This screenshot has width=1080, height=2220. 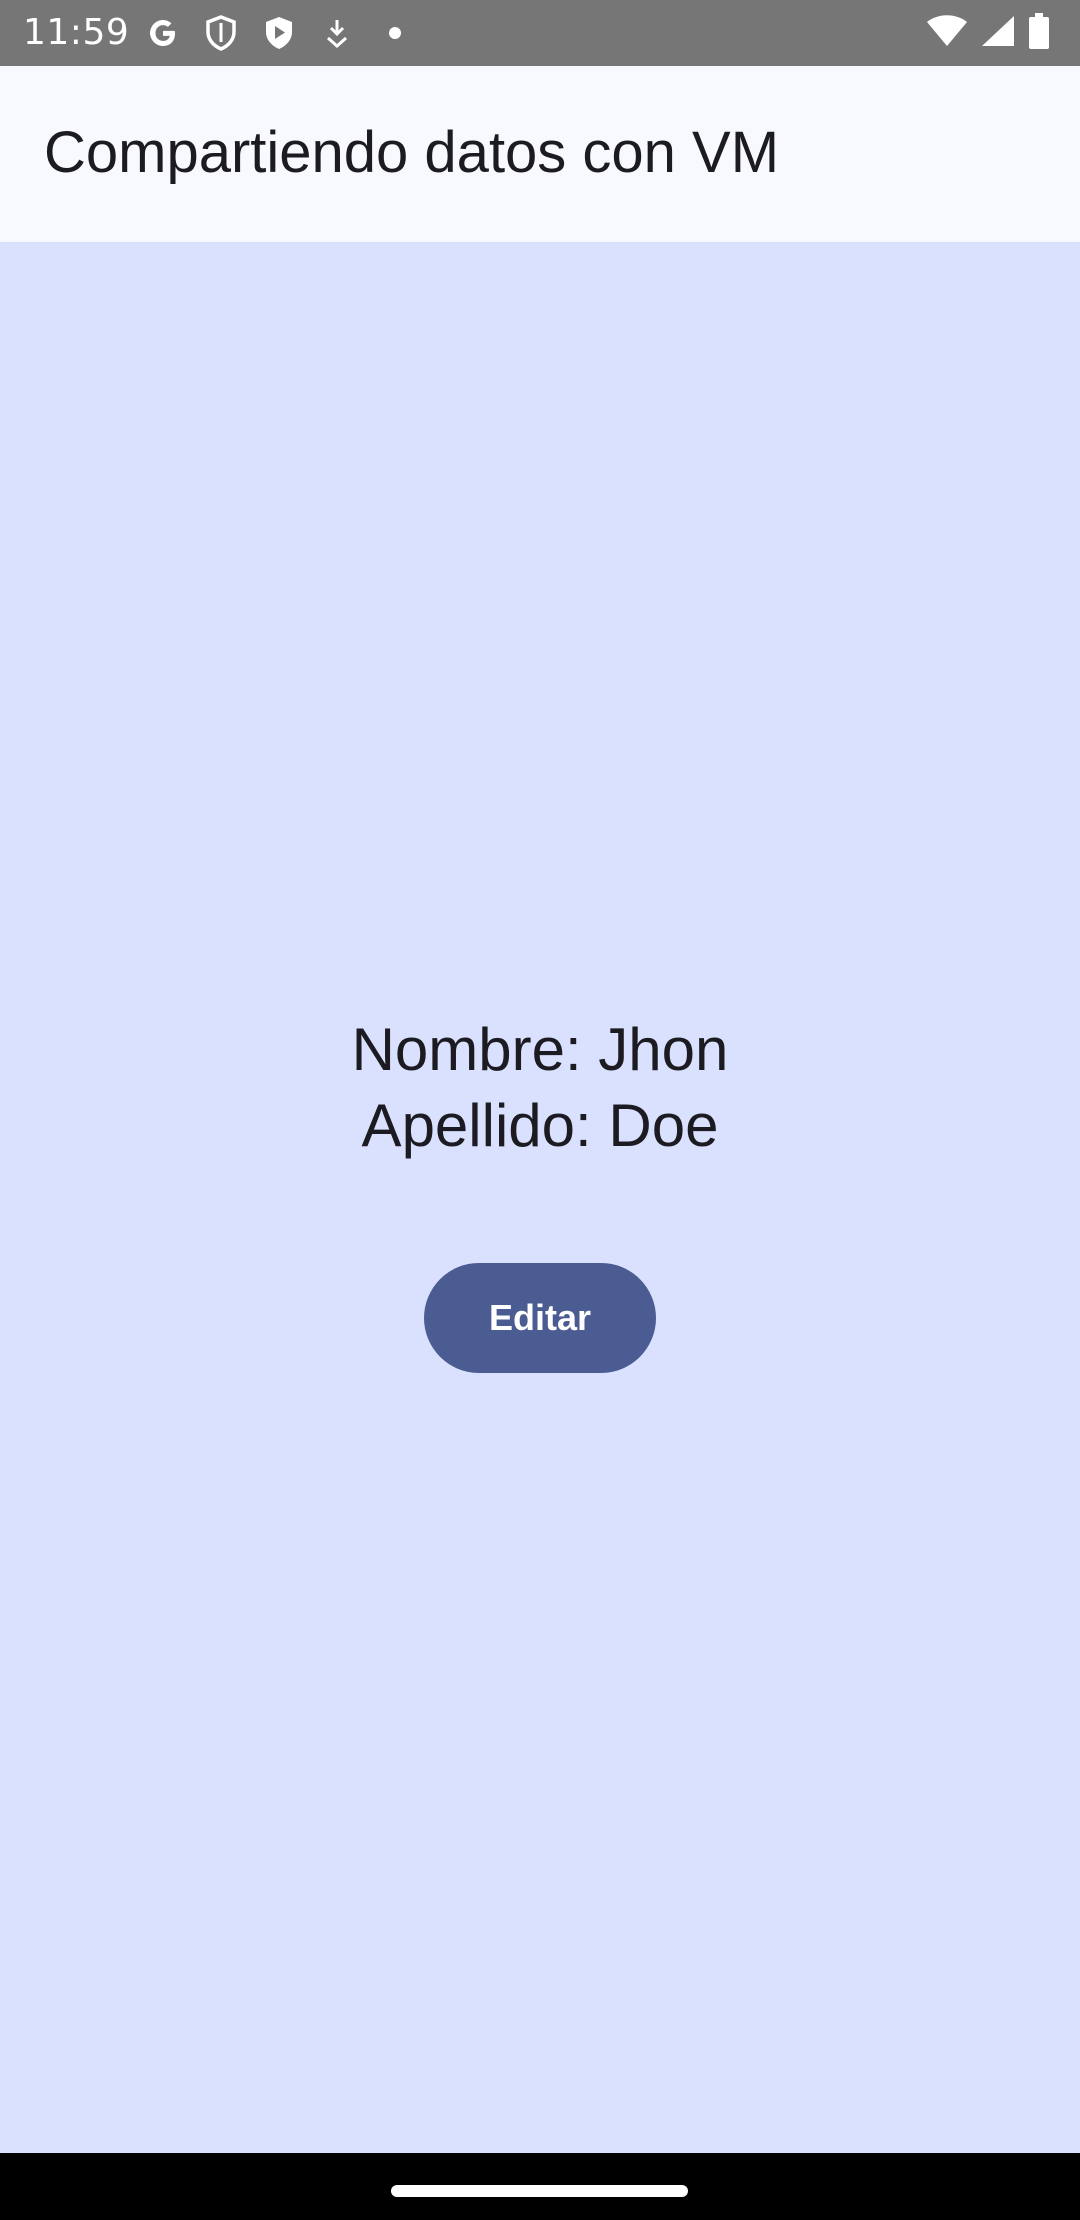 I want to click on google-icon, so click(x=163, y=33).